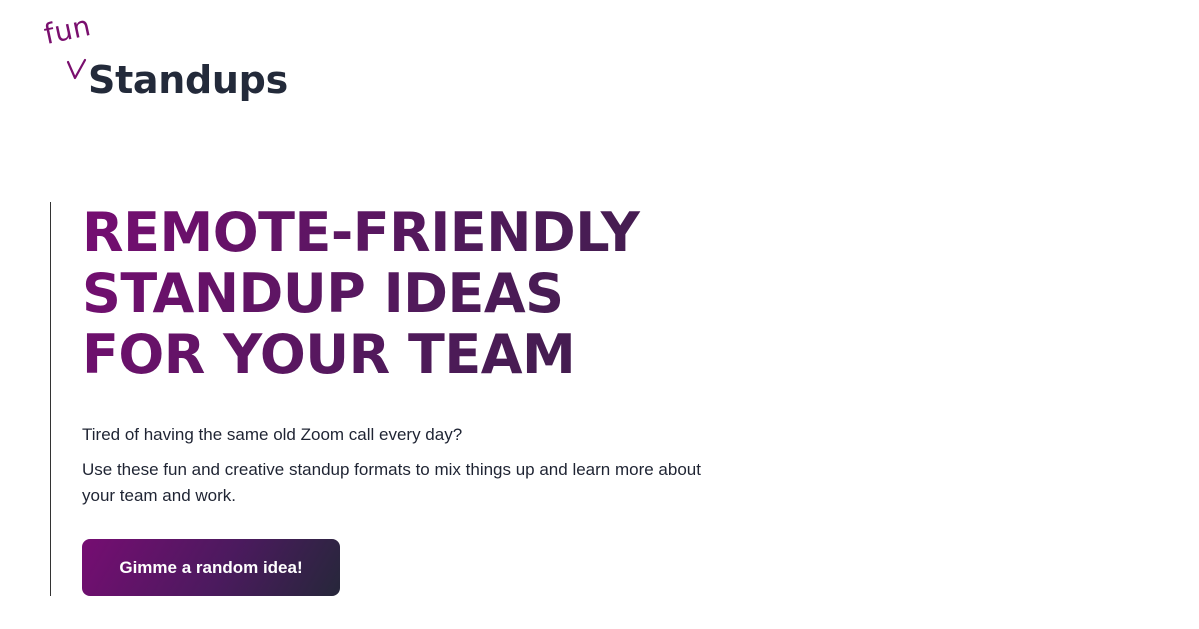  Describe the element at coordinates (329, 354) in the screenshot. I see `headline-line: FOR YOUR TEAM` at that location.